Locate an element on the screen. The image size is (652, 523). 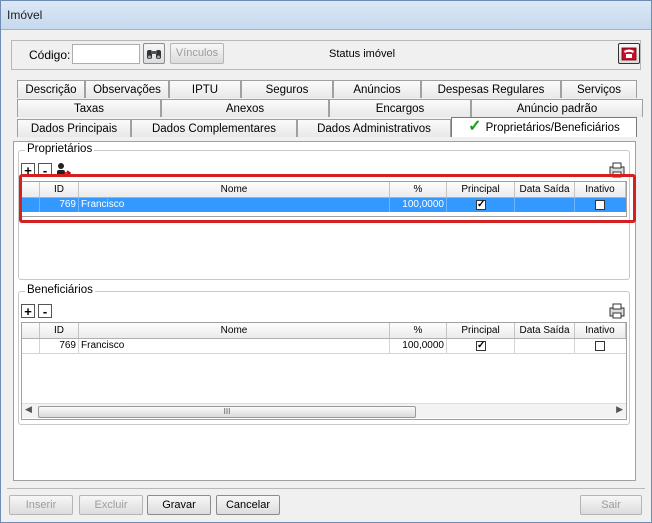
tab-dados-complementares: Dados Complementares is located at coordinates (214, 128).